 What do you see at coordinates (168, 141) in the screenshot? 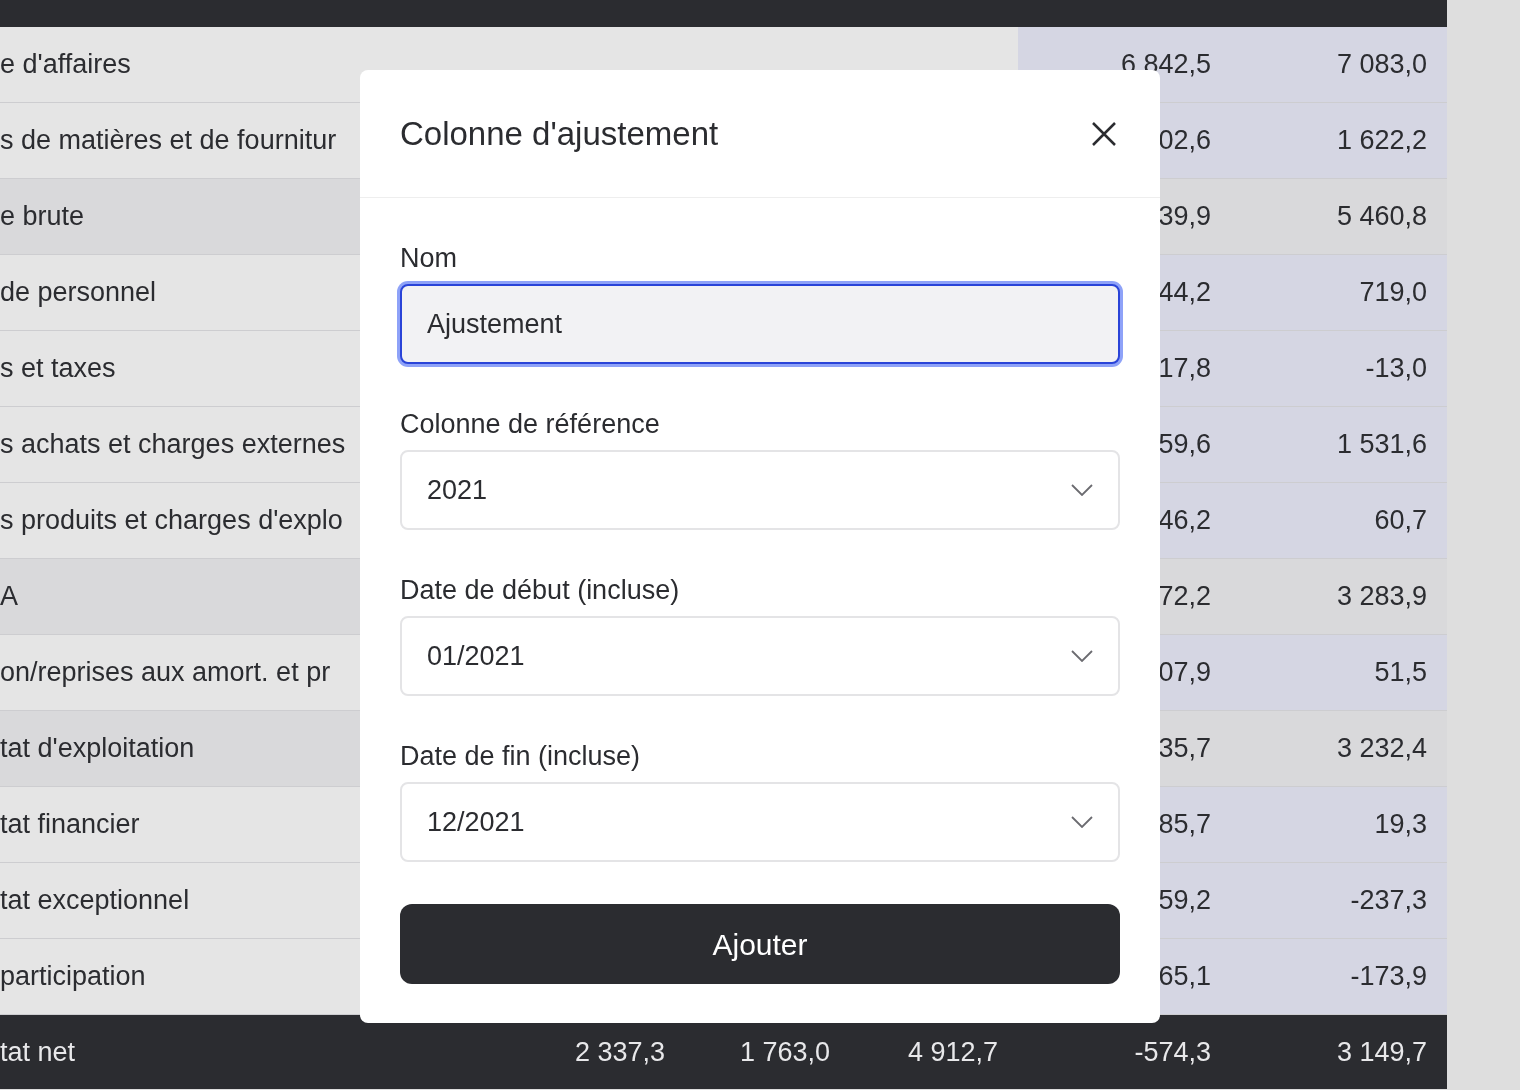
I see `row-label: s de matières et de fournitur` at bounding box center [168, 141].